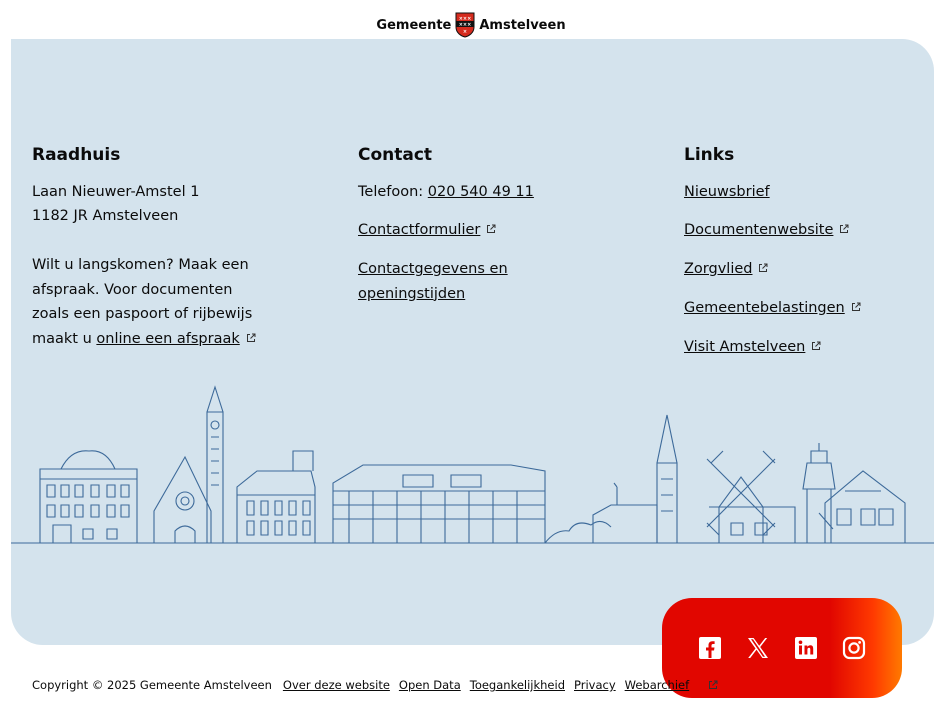 Image resolution: width=942 pixels, height=711 pixels. I want to click on footer-link-webarchief: Webarchief, so click(657, 685).